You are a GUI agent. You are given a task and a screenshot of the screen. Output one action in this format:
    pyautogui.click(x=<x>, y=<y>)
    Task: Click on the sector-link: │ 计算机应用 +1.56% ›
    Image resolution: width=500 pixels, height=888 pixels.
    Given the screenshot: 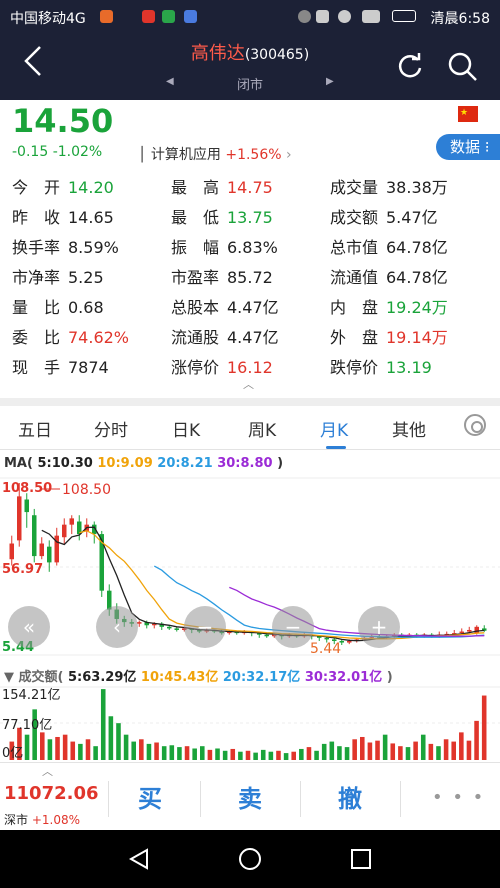 What is the action you would take?
    pyautogui.click(x=215, y=154)
    